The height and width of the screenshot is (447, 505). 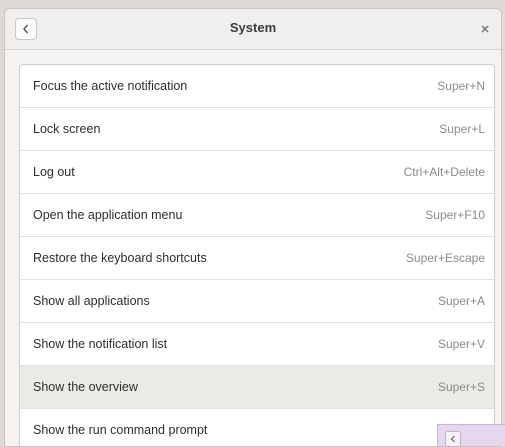 I want to click on close-button, so click(x=485, y=28).